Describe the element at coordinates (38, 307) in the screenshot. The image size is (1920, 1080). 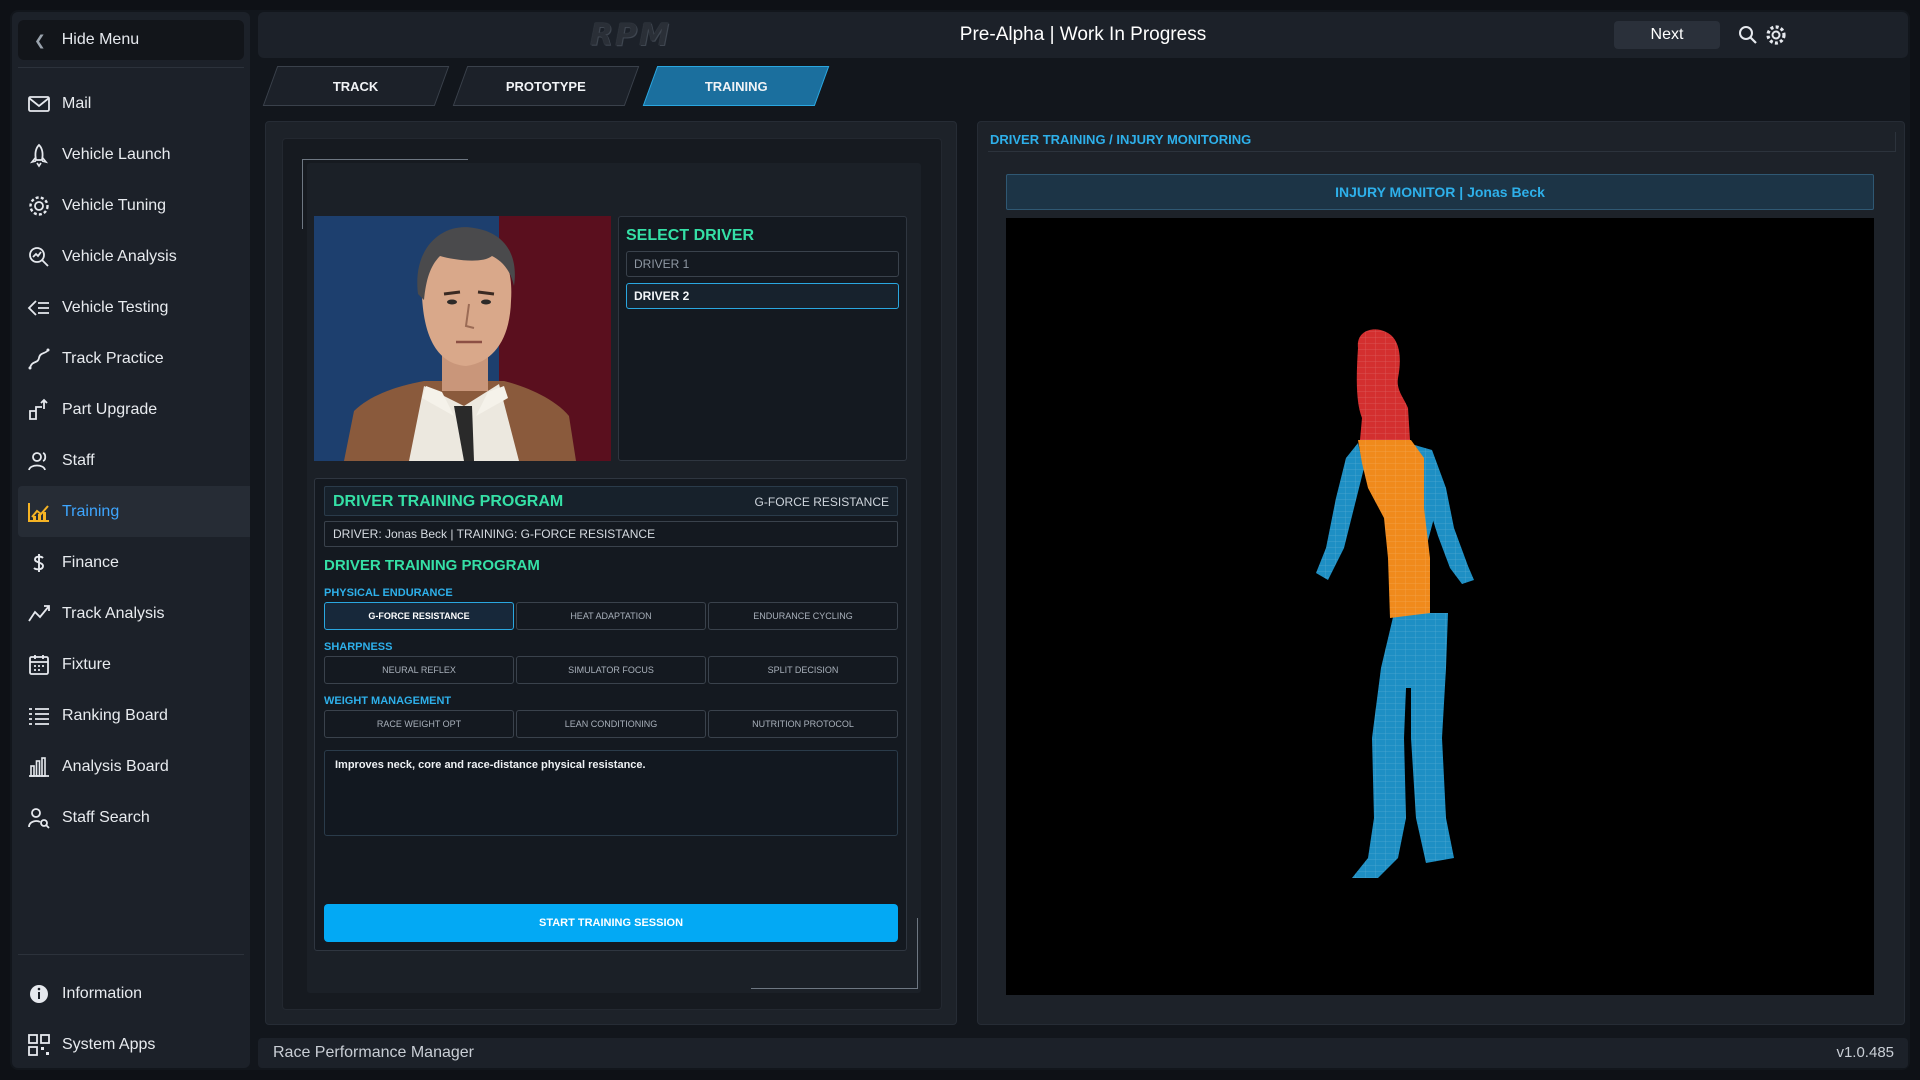
I see `list-arrow-icon` at that location.